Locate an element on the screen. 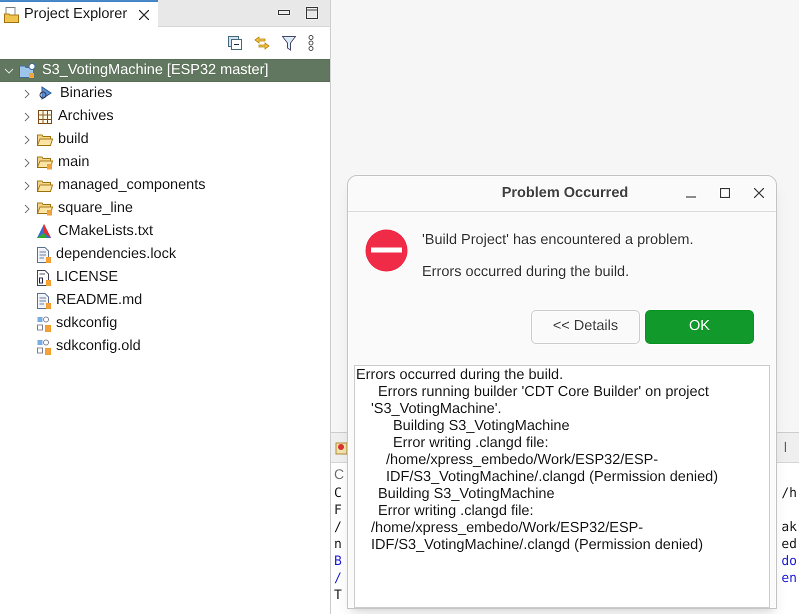 This screenshot has height=614, width=799. console-link-fragment: B is located at coordinates (338, 561).